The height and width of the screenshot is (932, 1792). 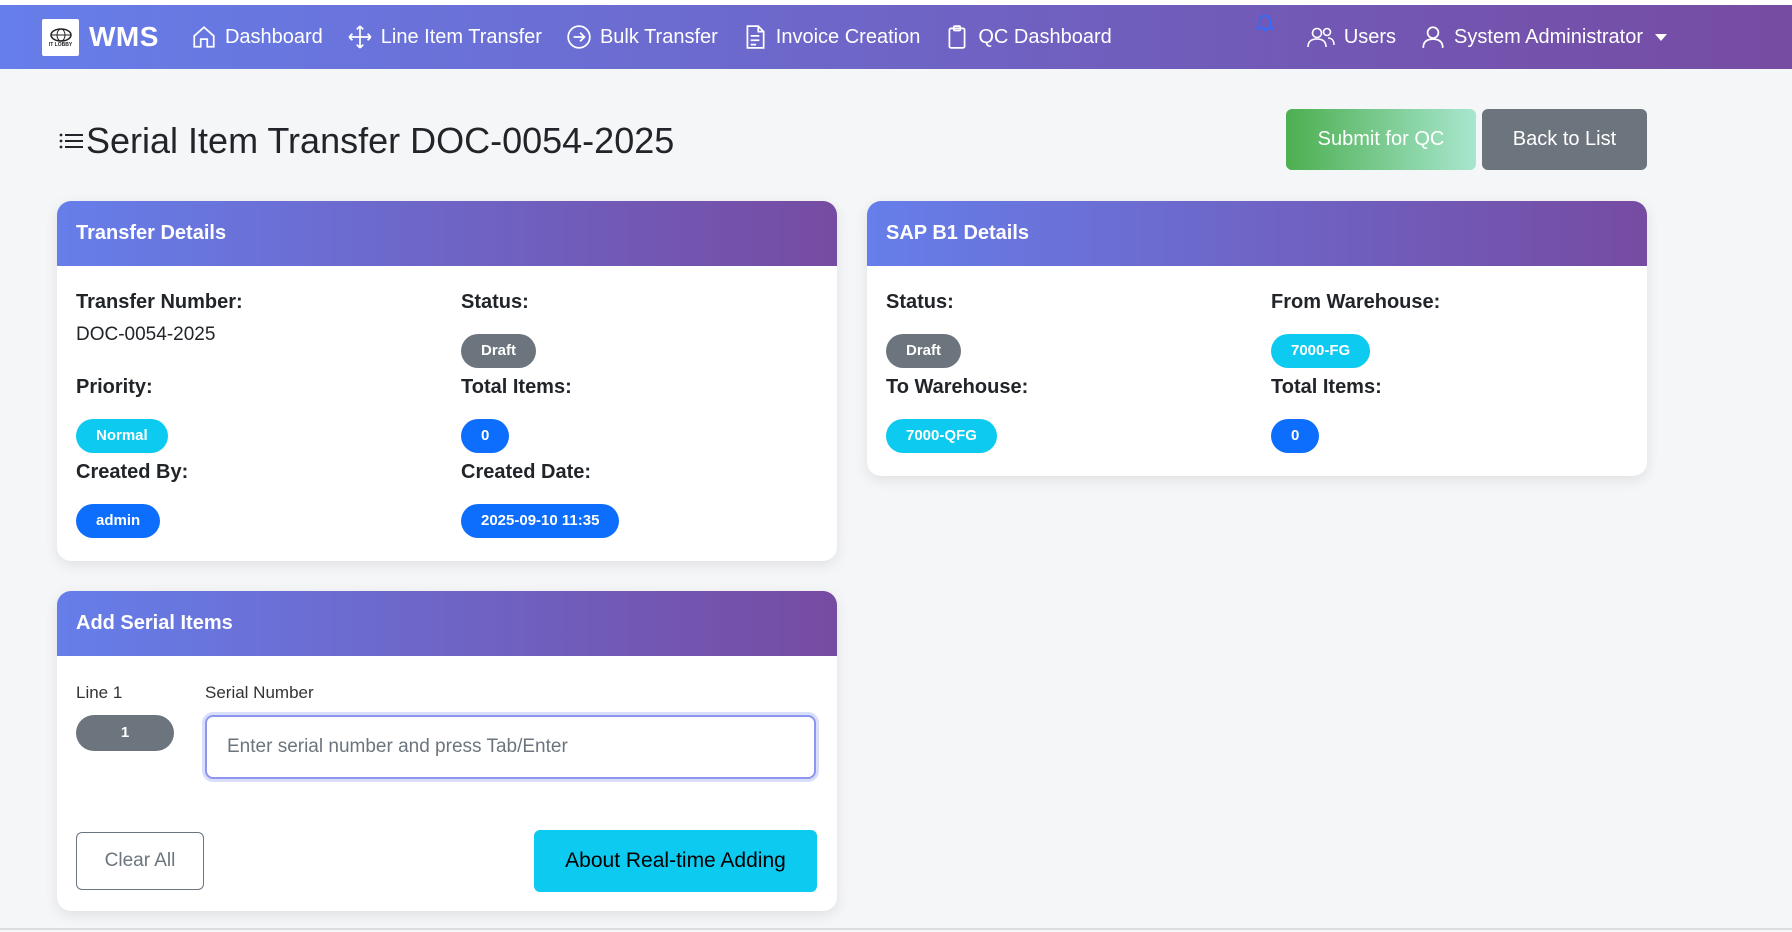 What do you see at coordinates (146, 334) in the screenshot?
I see `transfer-number-value: DOC-0054-2025` at bounding box center [146, 334].